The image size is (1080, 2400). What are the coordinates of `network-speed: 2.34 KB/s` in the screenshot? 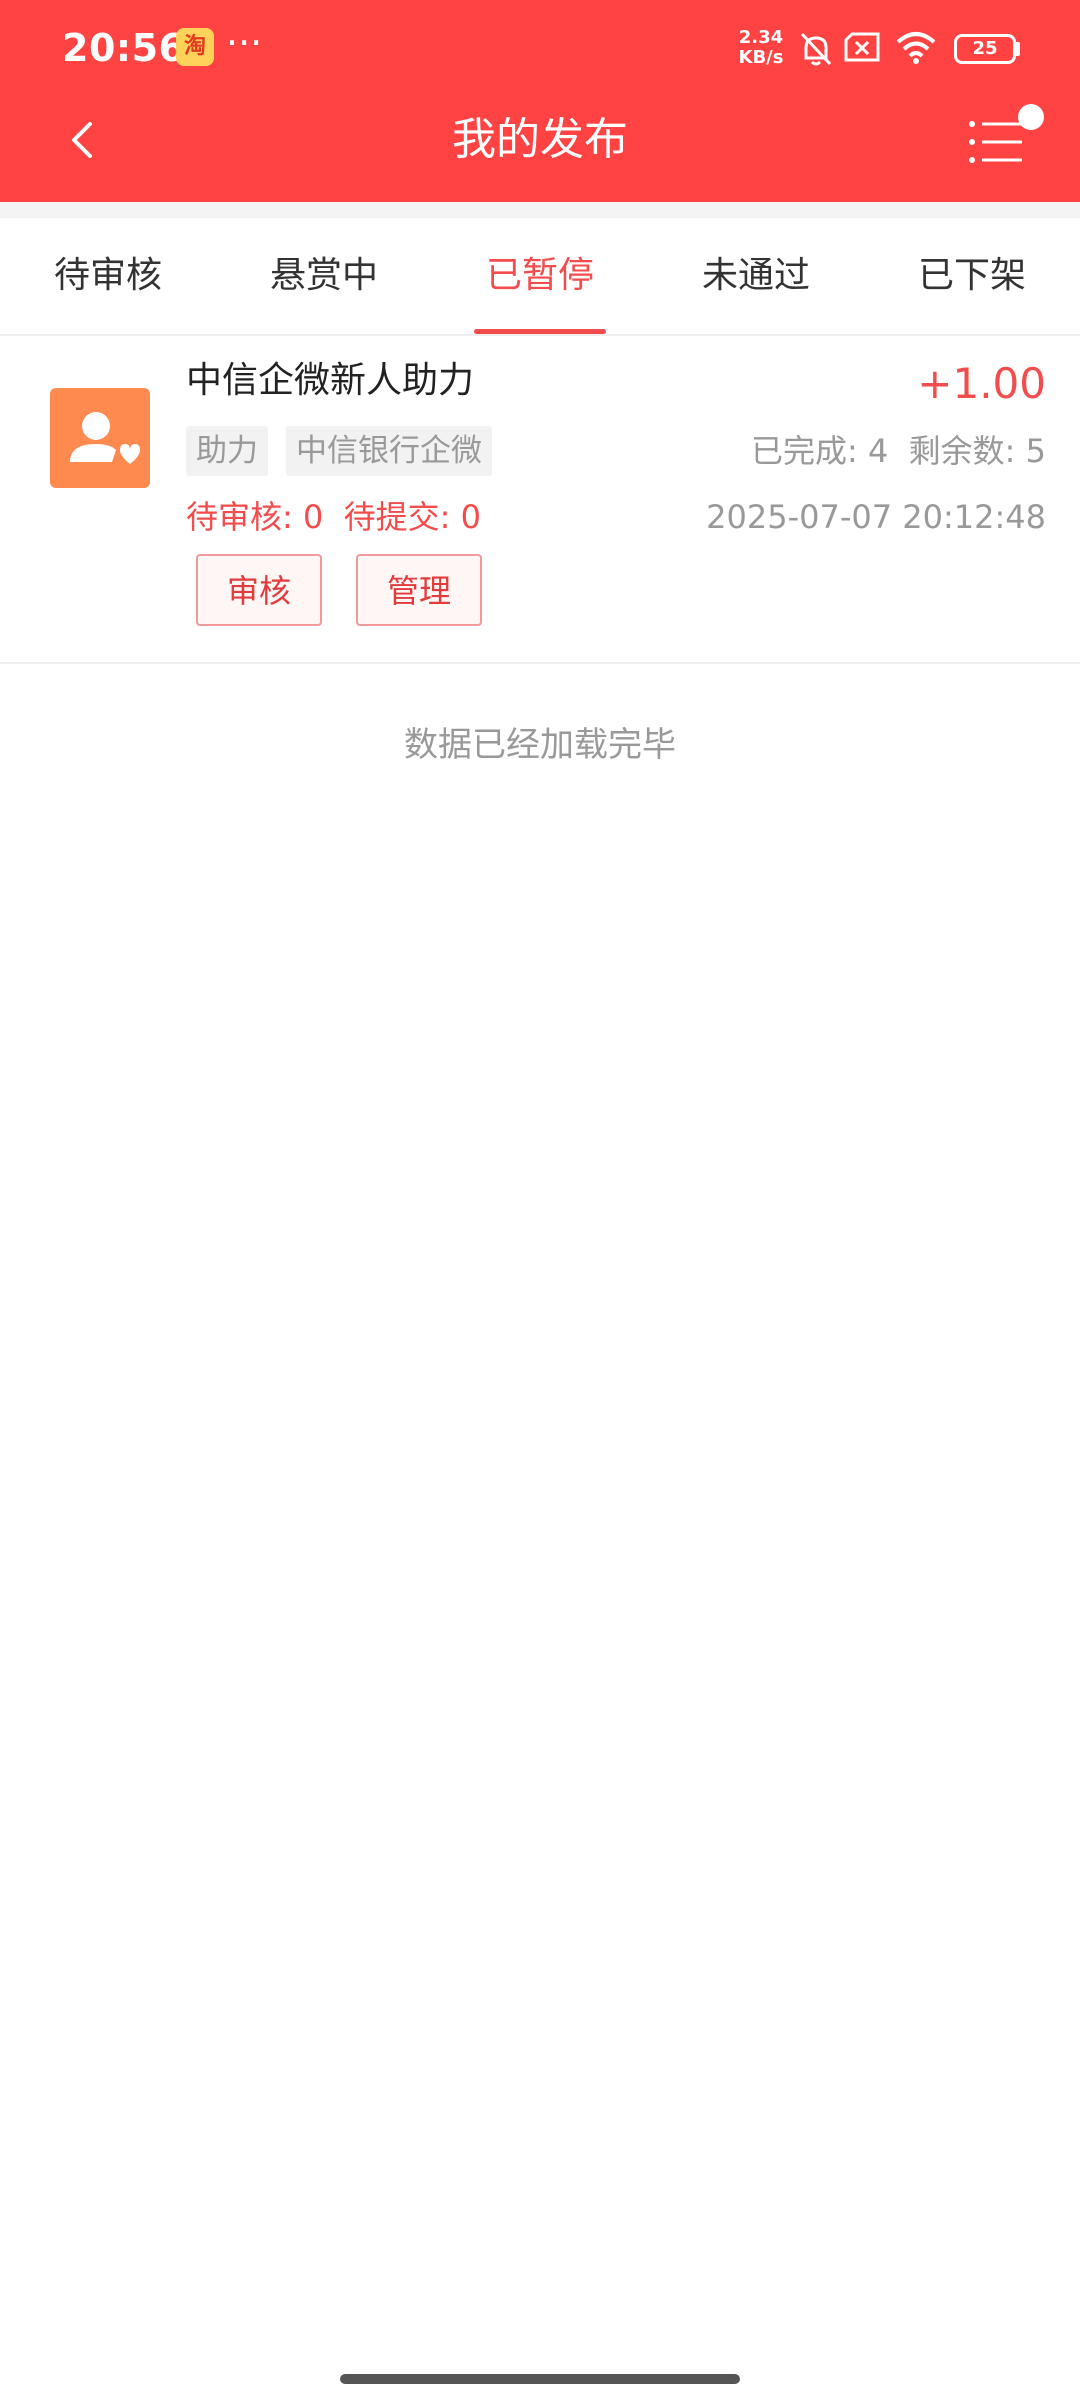 It's located at (761, 47).